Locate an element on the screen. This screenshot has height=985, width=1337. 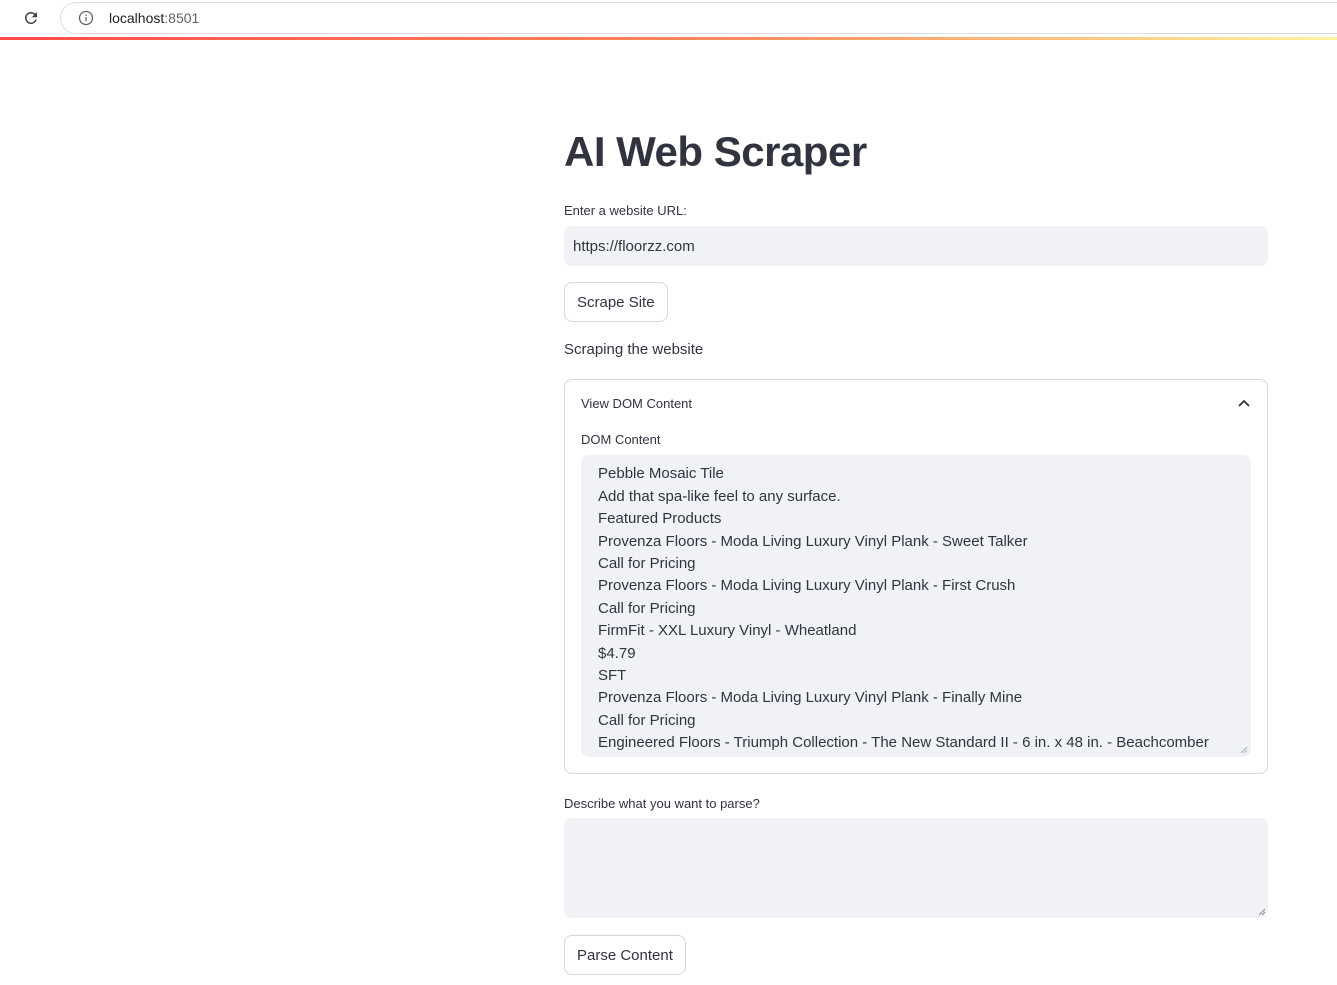
dom-content-line: $4.79 is located at coordinates (617, 653).